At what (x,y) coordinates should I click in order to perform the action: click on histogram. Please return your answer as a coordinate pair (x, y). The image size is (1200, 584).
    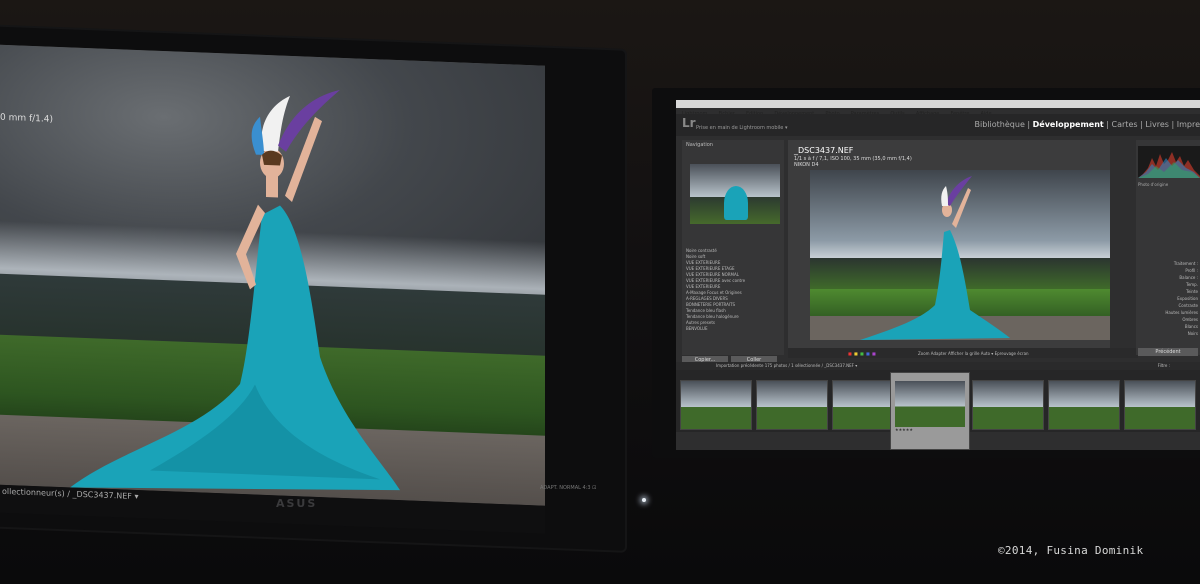
    Looking at the image, I should click on (1169, 162).